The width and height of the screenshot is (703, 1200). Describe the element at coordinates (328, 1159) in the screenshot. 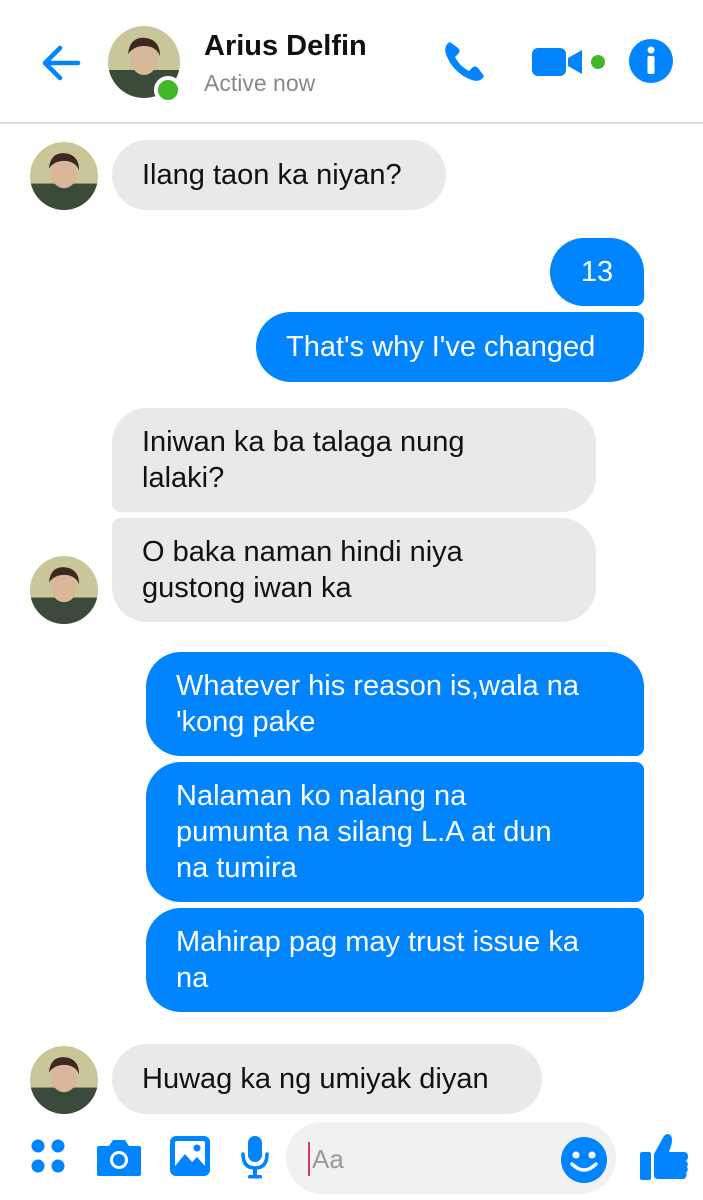

I see `message-input-placeholder: Aa` at that location.